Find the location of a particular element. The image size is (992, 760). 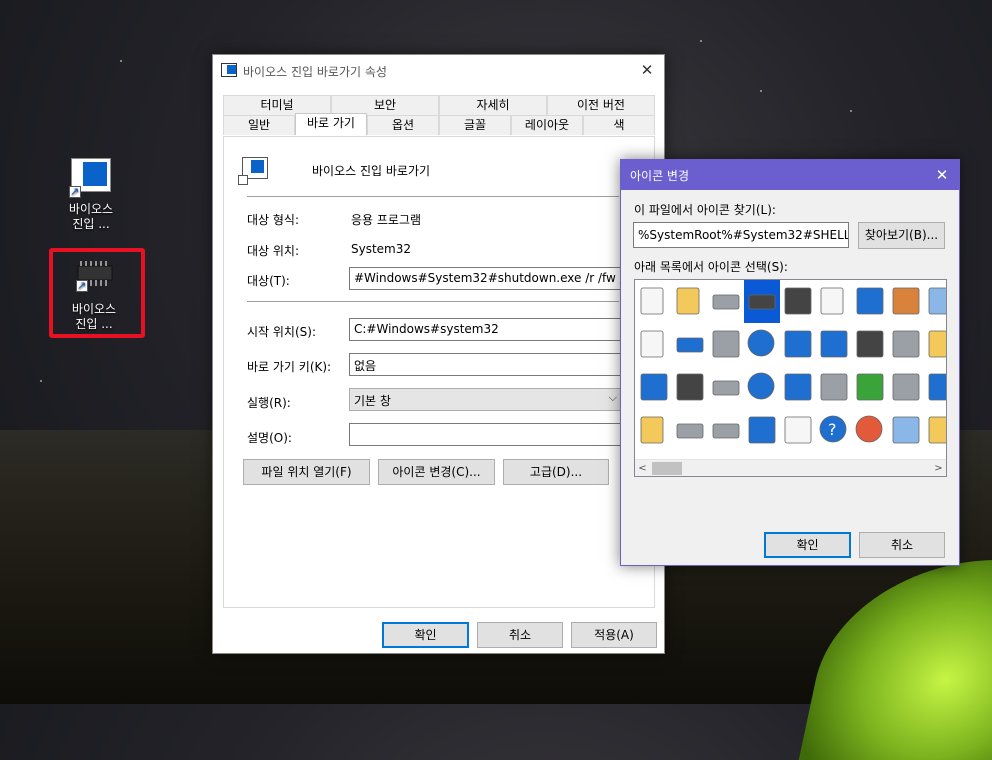

properties-titlebar: 바이오스 진입 바로가기 속성 ✕ is located at coordinates (438, 70).